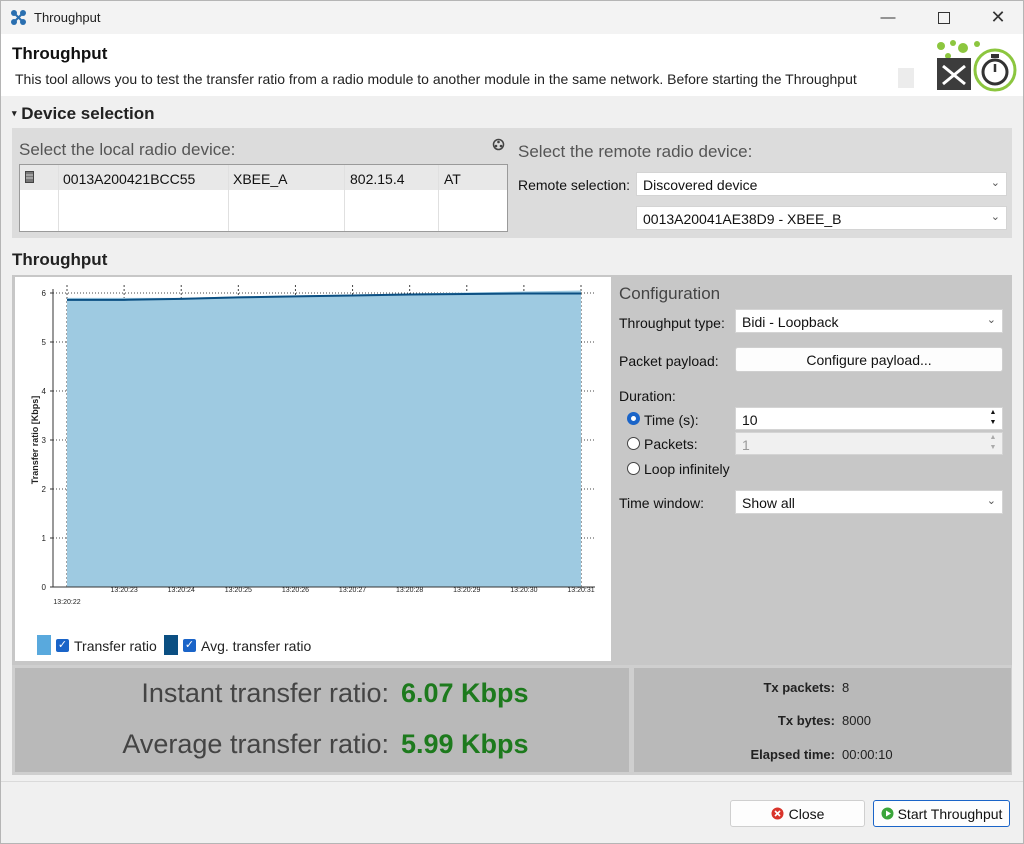 The image size is (1024, 844). Describe the element at coordinates (633, 443) in the screenshot. I see `packets-radio` at that location.